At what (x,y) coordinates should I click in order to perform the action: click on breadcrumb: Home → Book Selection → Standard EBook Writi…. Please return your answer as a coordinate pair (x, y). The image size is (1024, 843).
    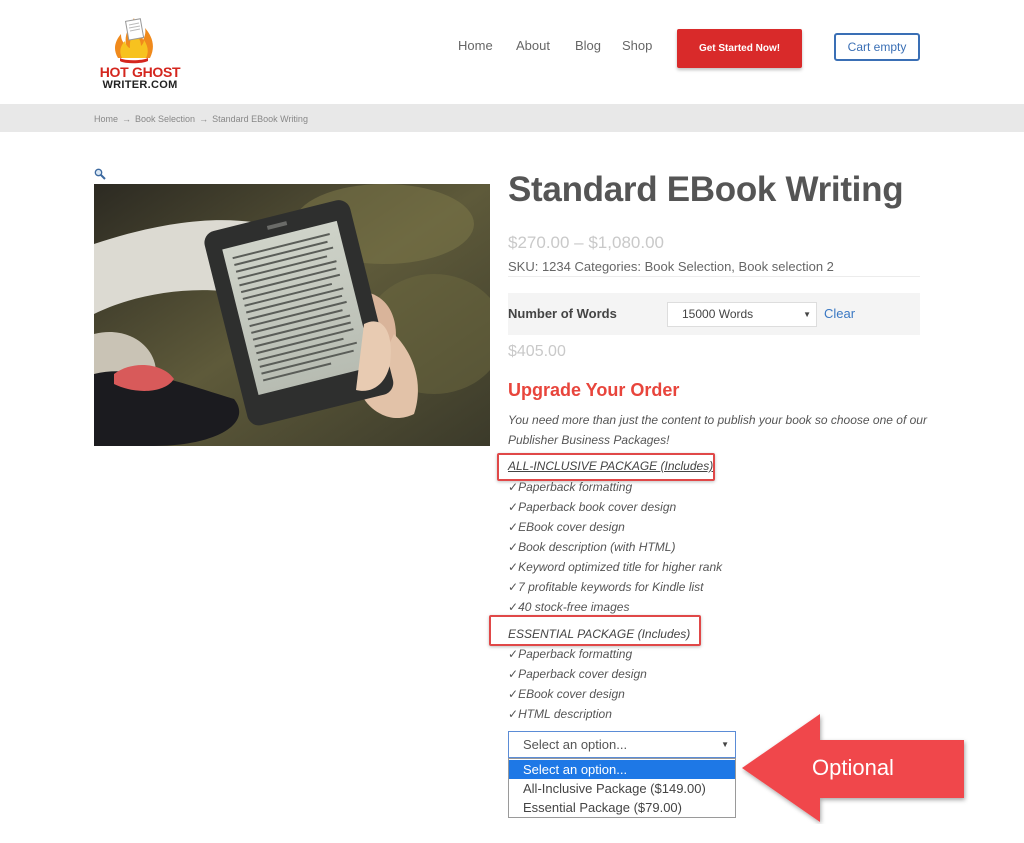
    Looking at the image, I should click on (201, 119).